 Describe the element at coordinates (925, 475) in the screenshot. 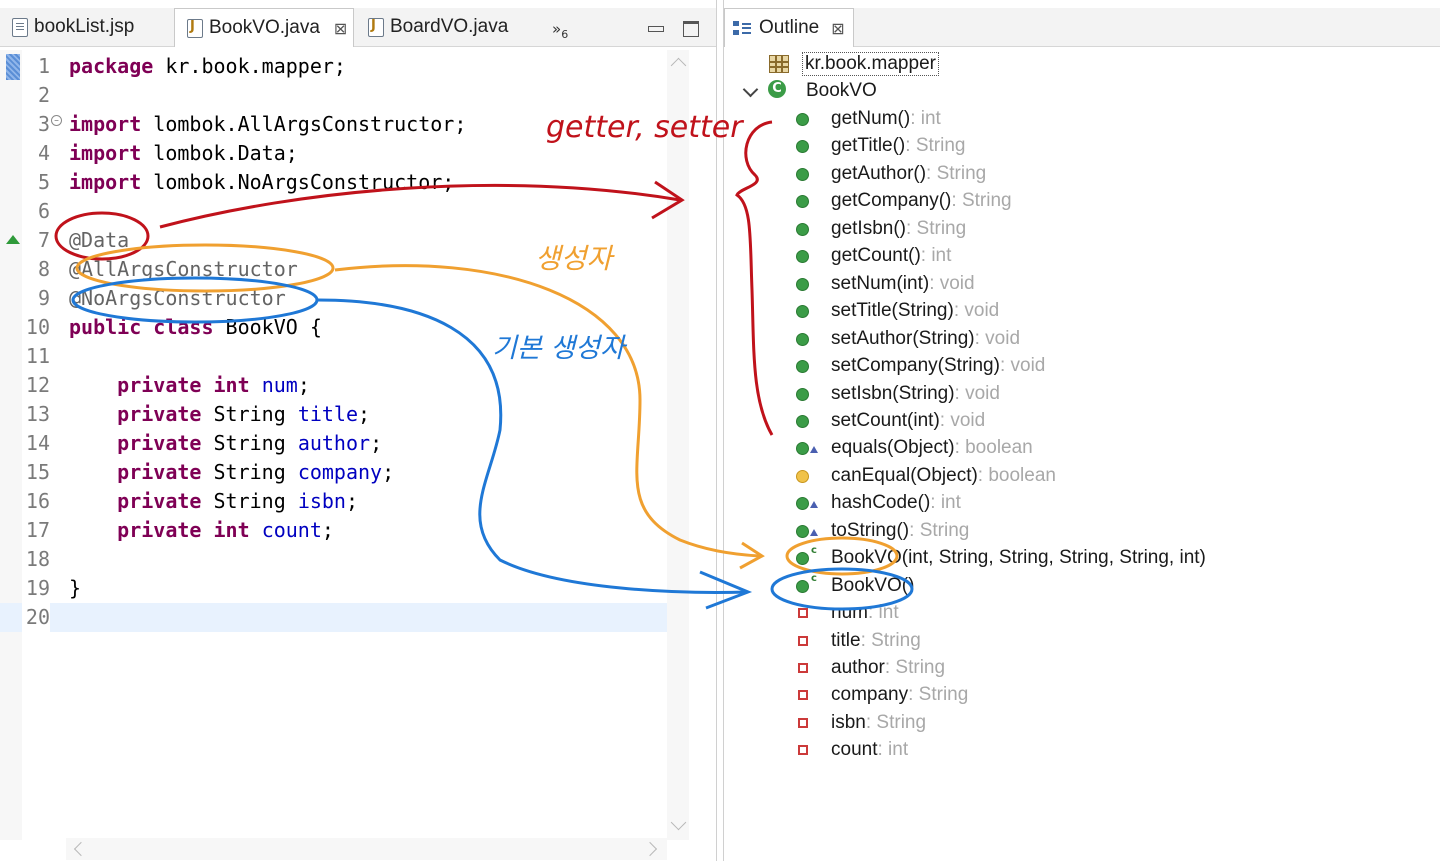

I see `tree-item-canequal: canEqual(Object) : boolean` at that location.